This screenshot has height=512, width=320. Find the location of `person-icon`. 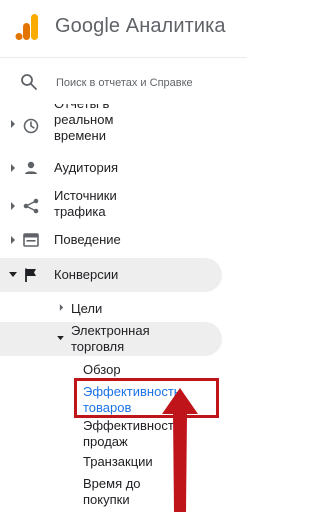

person-icon is located at coordinates (31, 167).